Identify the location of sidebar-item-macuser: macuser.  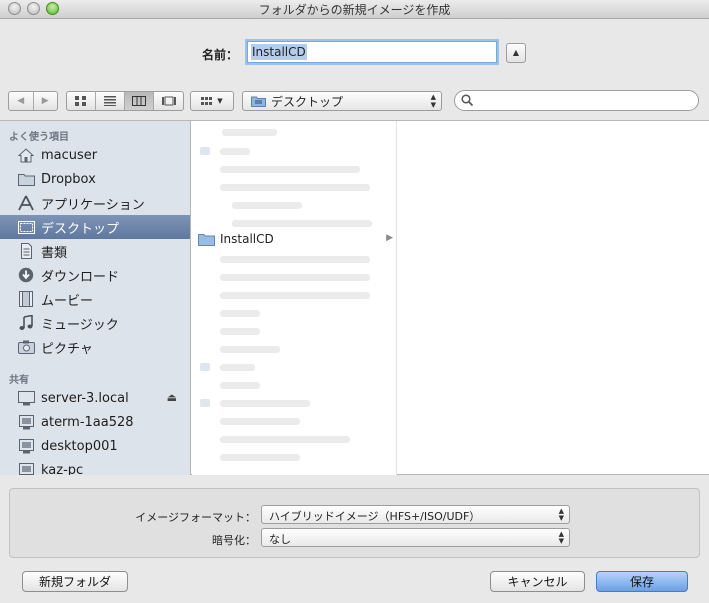
(95, 155).